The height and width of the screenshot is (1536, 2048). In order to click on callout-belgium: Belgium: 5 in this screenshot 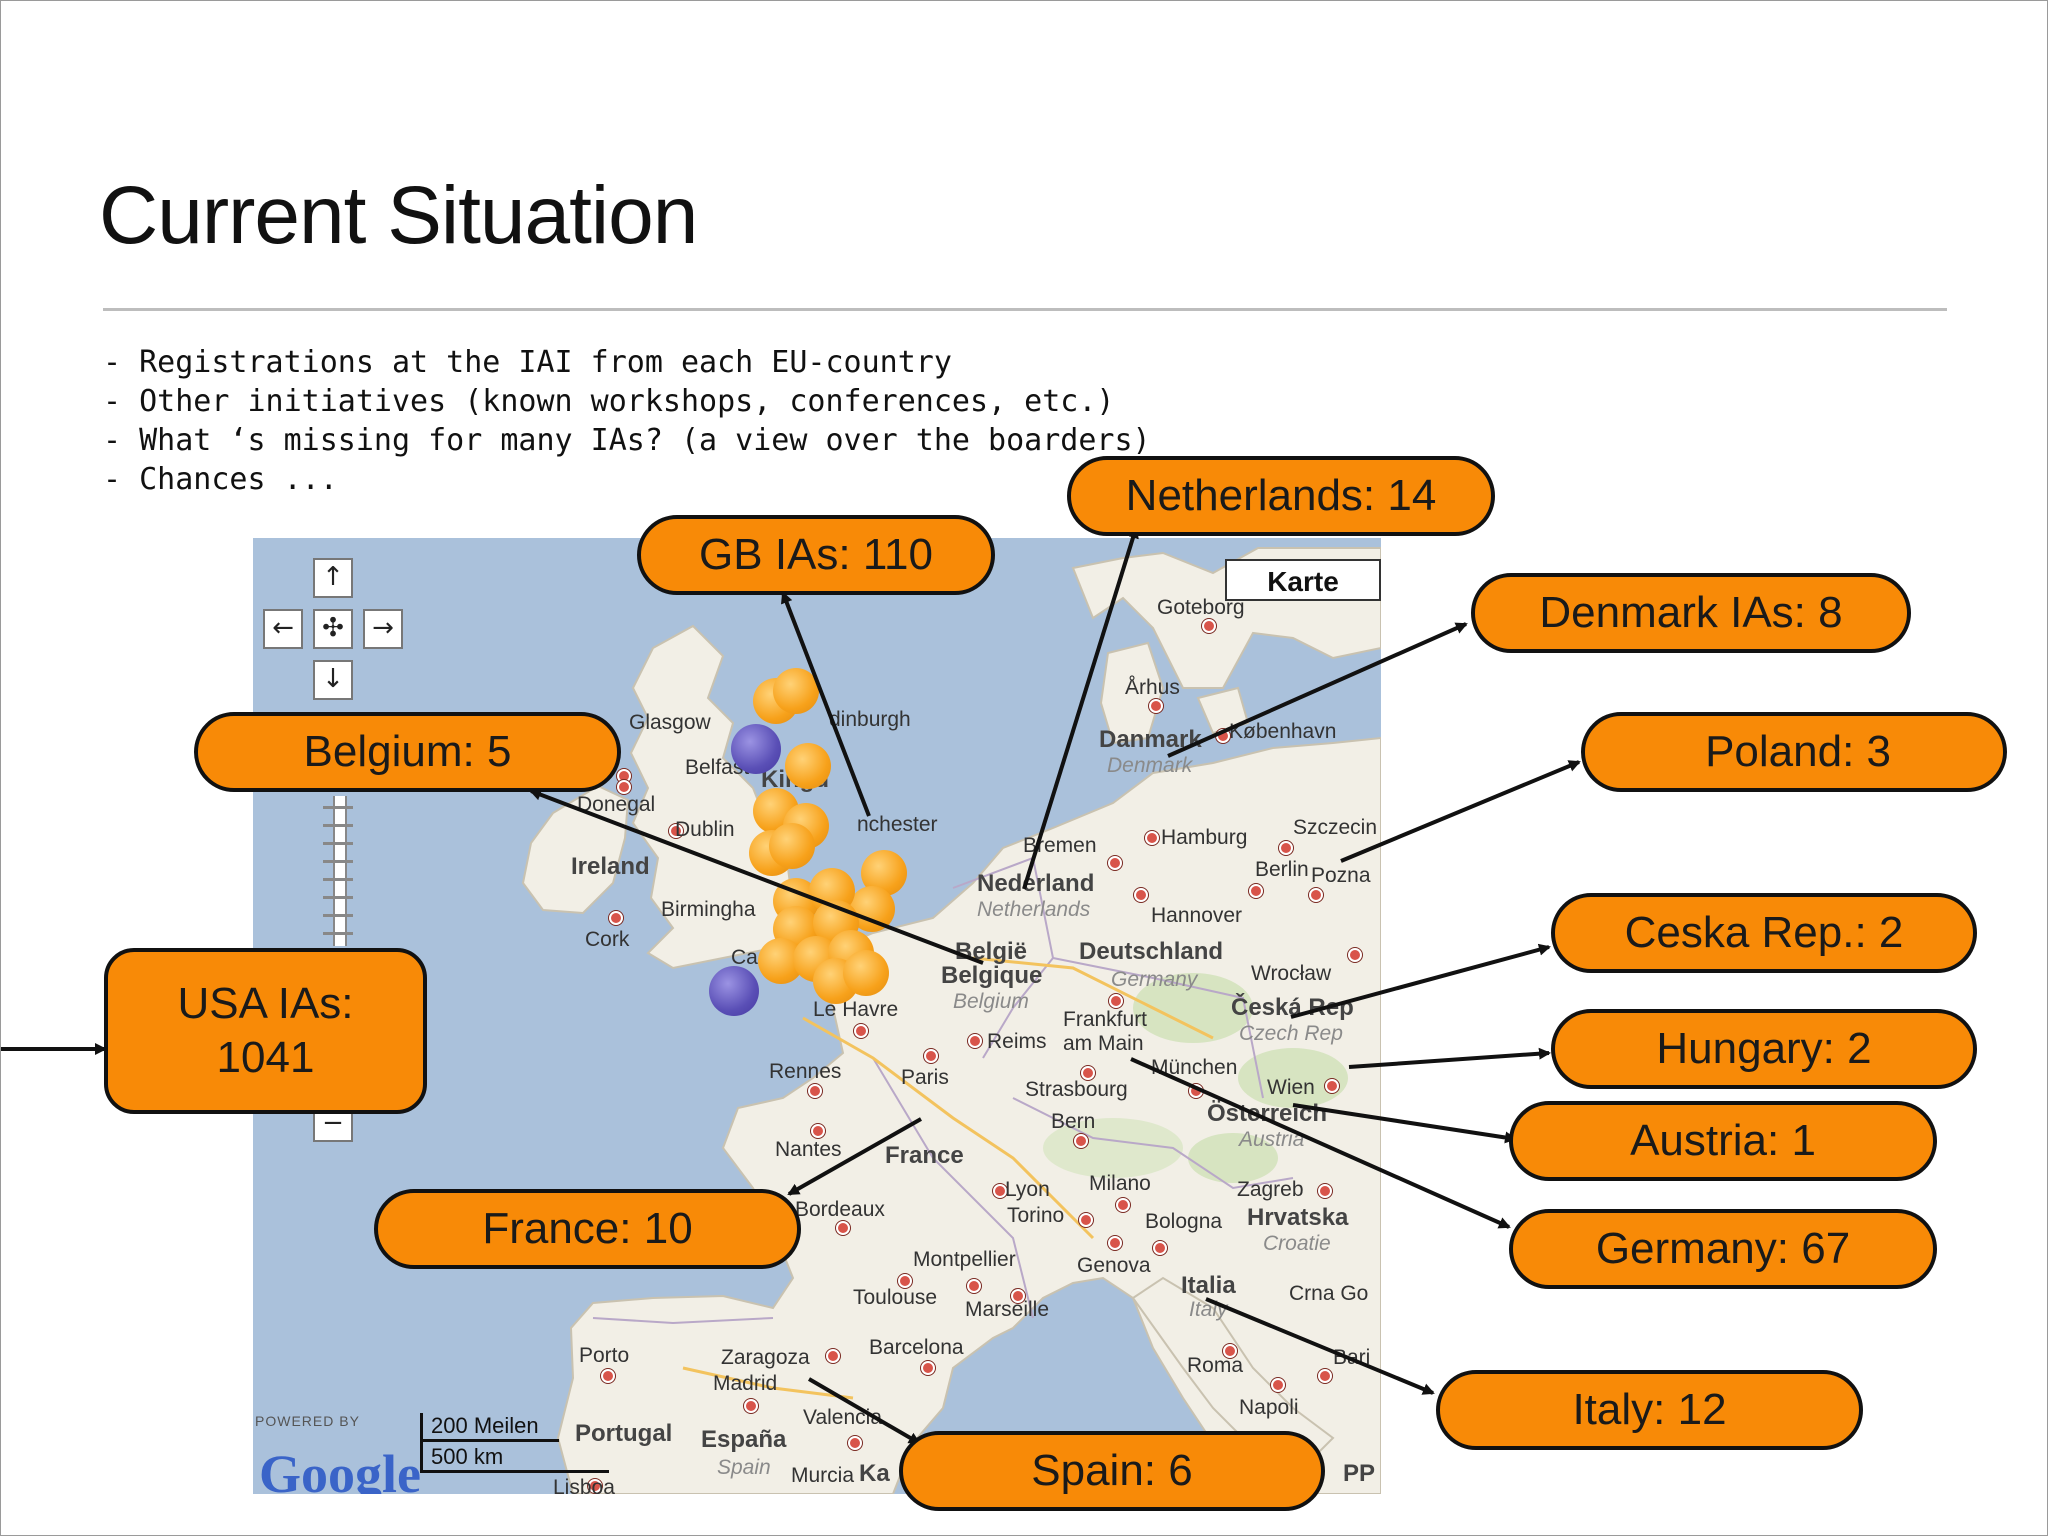, I will do `click(407, 752)`.